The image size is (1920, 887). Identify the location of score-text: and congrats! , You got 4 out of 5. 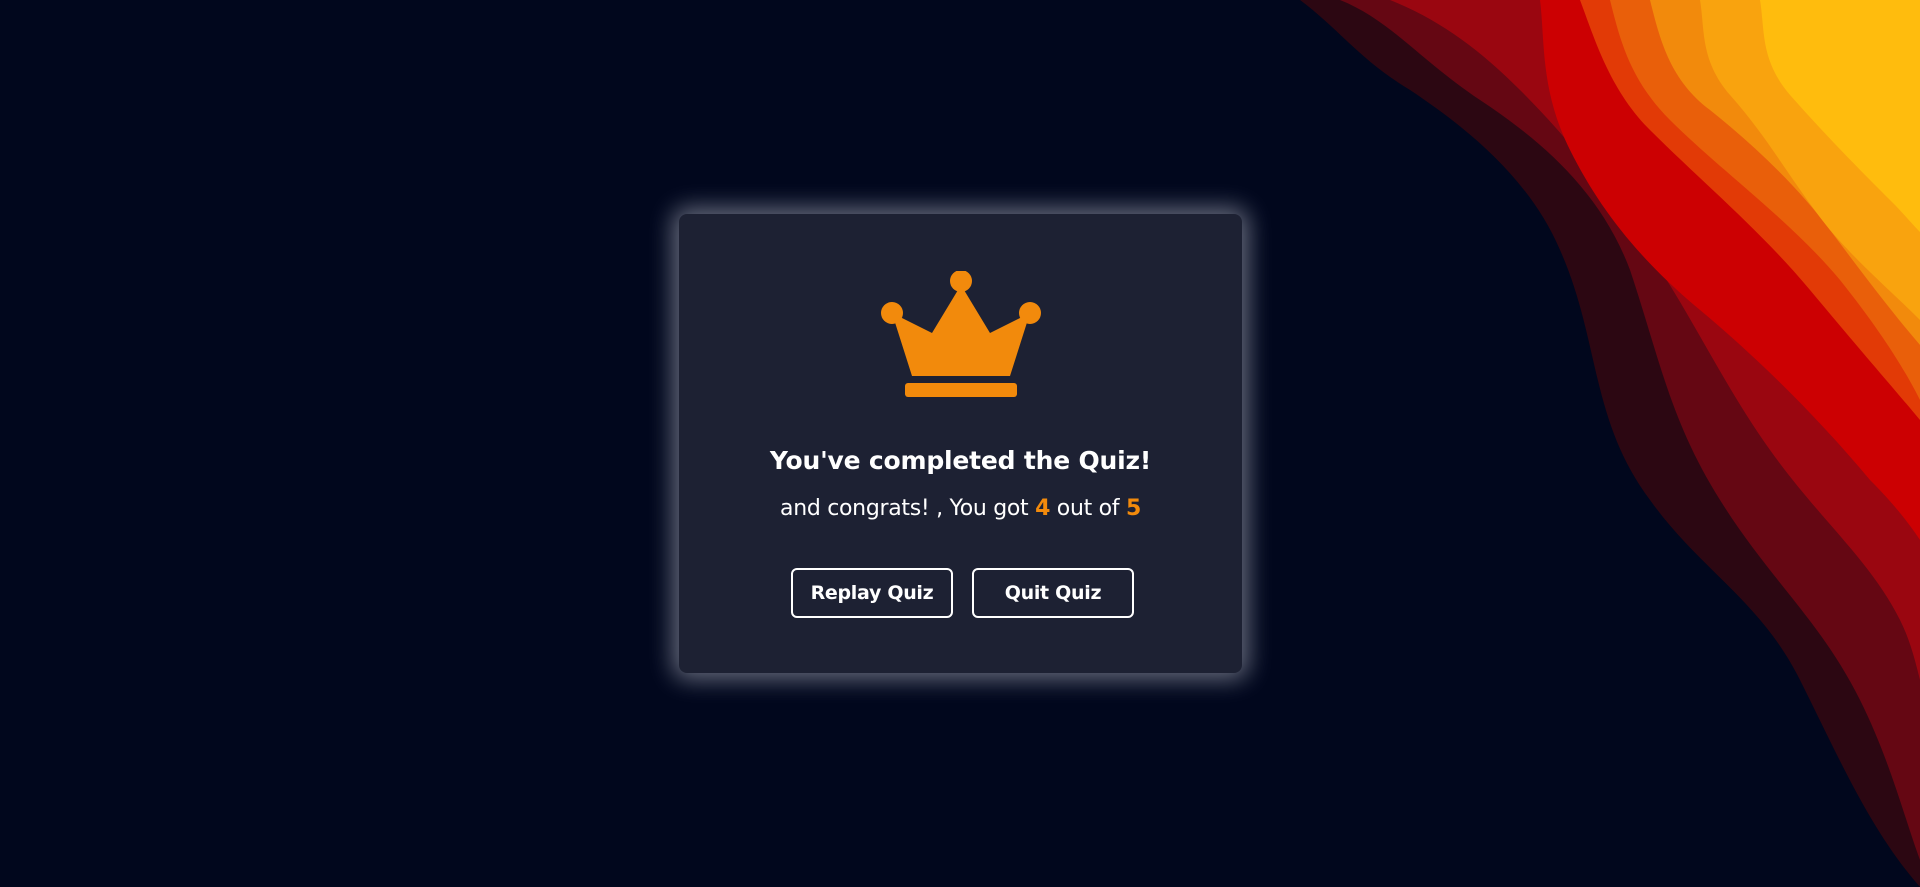
(960, 508).